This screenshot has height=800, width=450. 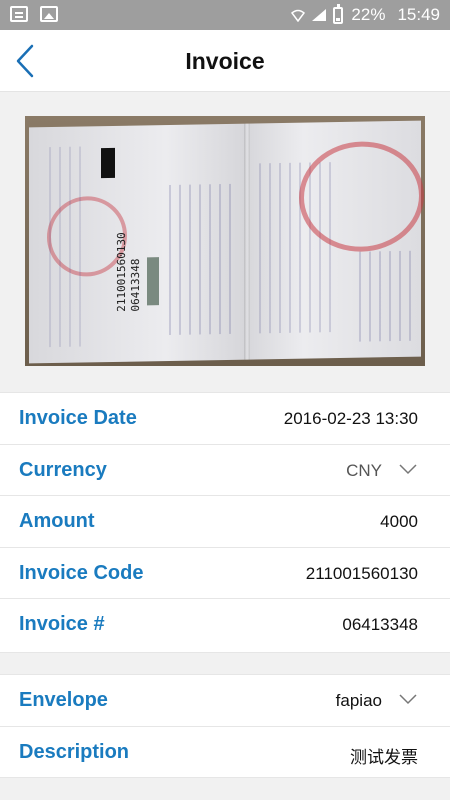 I want to click on field-invoice-number: Invoice # 06413348, so click(x=225, y=625).